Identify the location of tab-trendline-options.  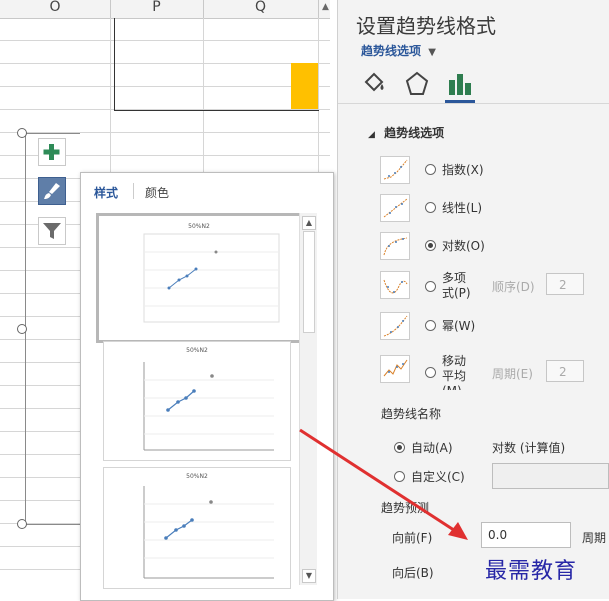
(460, 86).